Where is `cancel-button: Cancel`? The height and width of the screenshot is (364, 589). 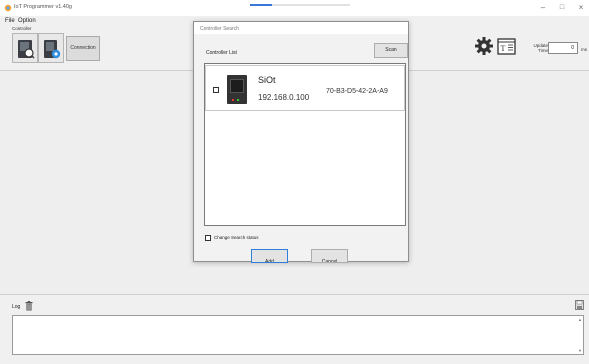 cancel-button: Cancel is located at coordinates (329, 256).